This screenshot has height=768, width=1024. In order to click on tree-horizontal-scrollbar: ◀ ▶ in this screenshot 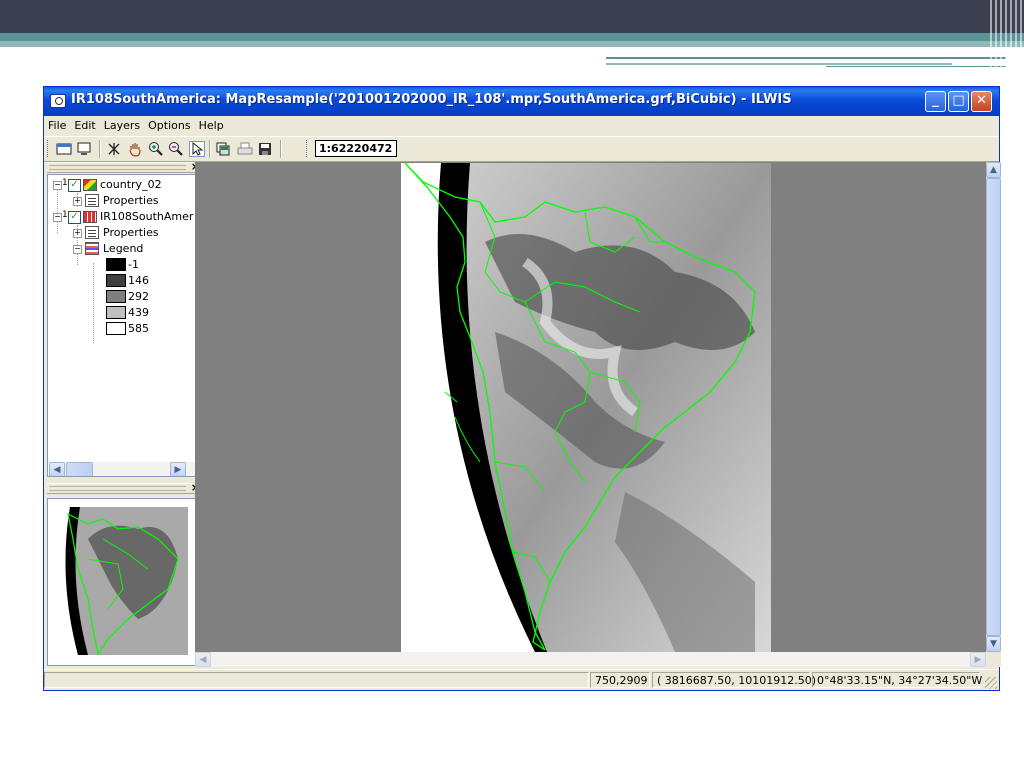, I will do `click(125, 469)`.